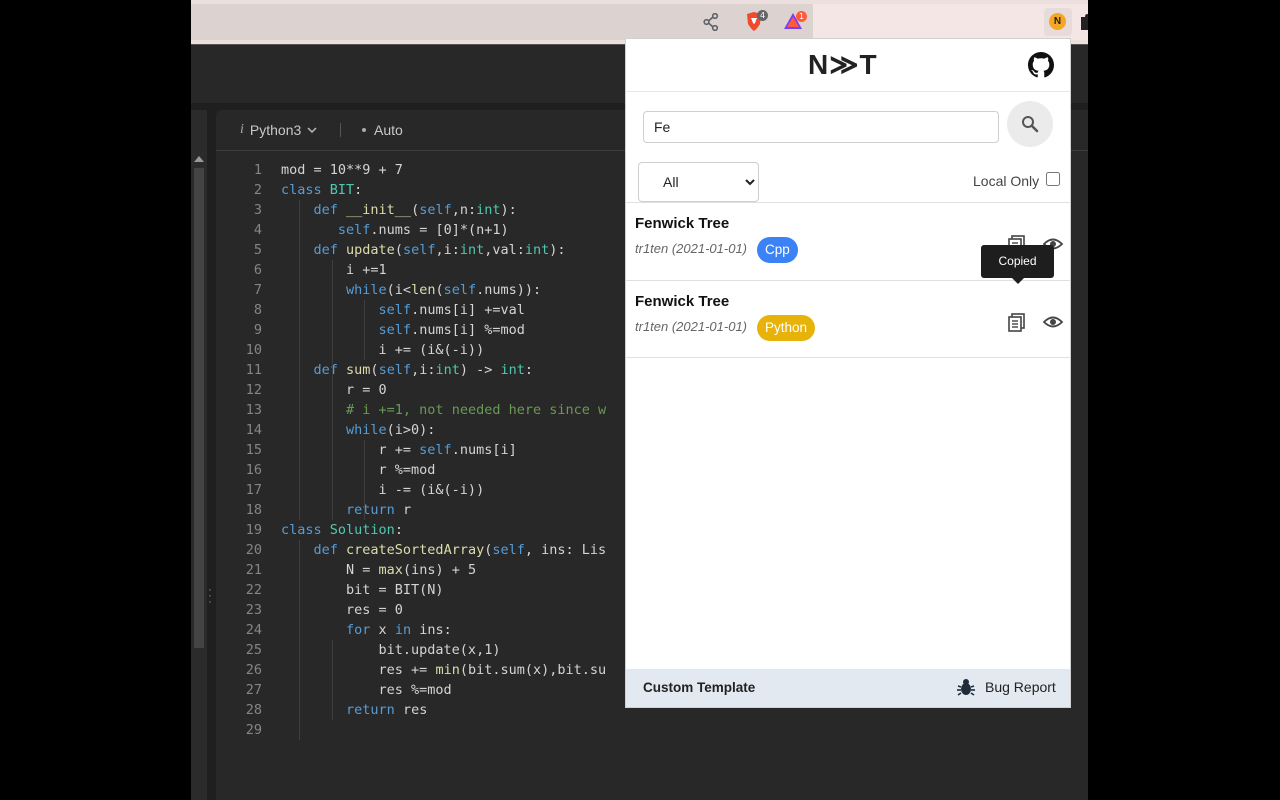 The width and height of the screenshot is (1280, 800). What do you see at coordinates (399, 290) in the screenshot?
I see `code-token: (i<` at bounding box center [399, 290].